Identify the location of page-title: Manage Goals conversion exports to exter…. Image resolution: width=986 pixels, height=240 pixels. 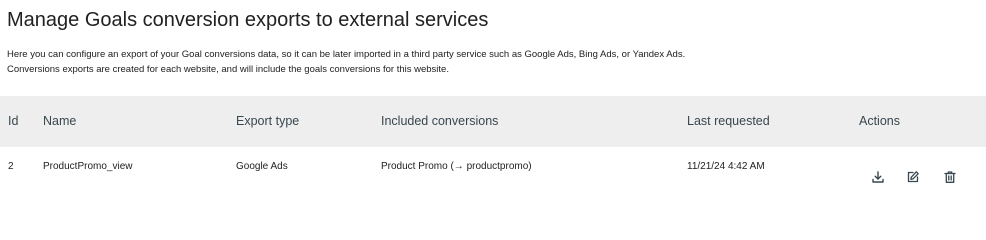
(248, 20).